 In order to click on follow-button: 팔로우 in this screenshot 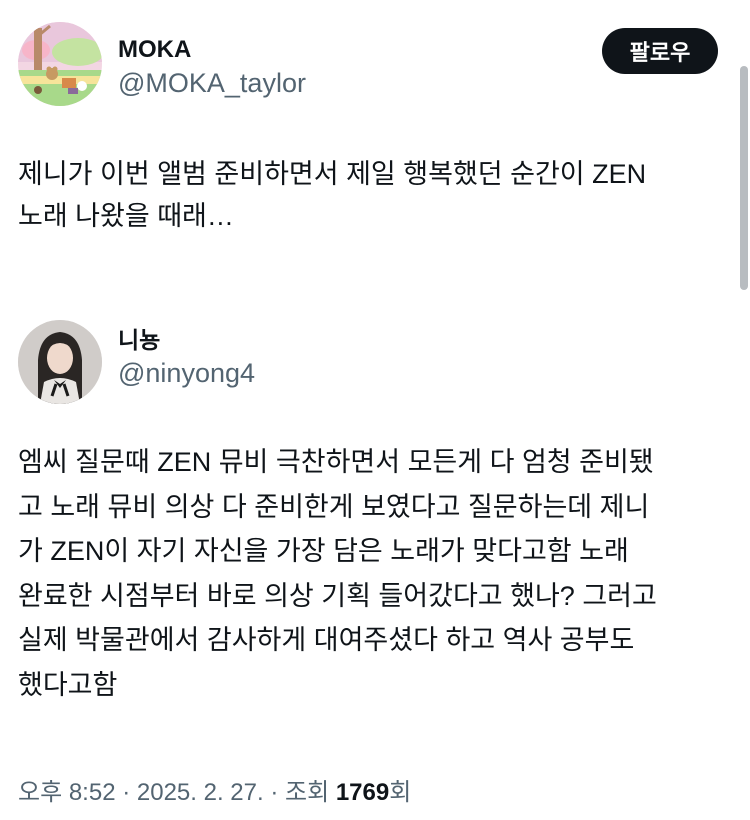, I will do `click(660, 51)`.